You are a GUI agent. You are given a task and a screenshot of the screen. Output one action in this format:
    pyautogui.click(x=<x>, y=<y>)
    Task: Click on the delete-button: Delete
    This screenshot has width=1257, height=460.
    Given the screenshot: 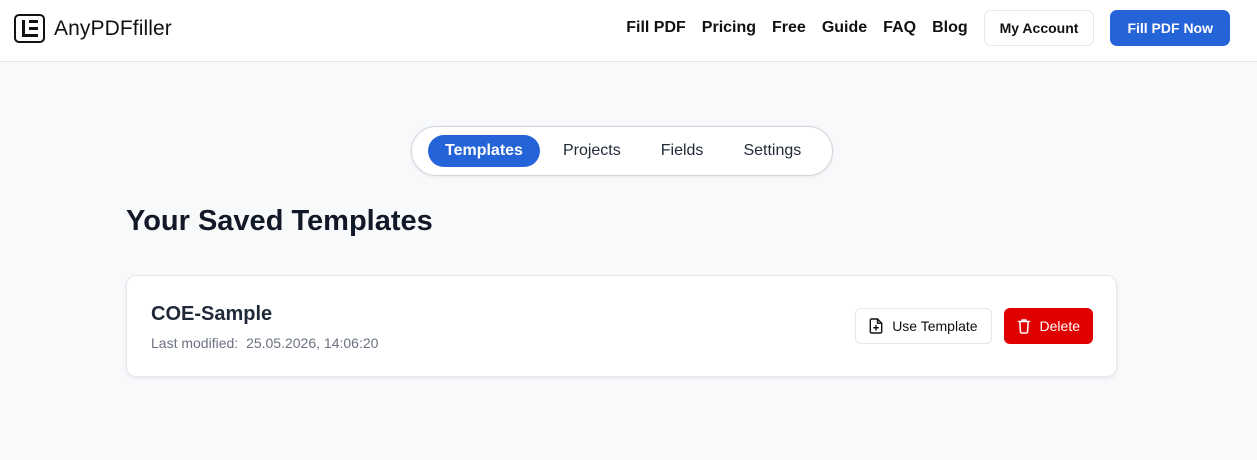 What is the action you would take?
    pyautogui.click(x=1048, y=326)
    